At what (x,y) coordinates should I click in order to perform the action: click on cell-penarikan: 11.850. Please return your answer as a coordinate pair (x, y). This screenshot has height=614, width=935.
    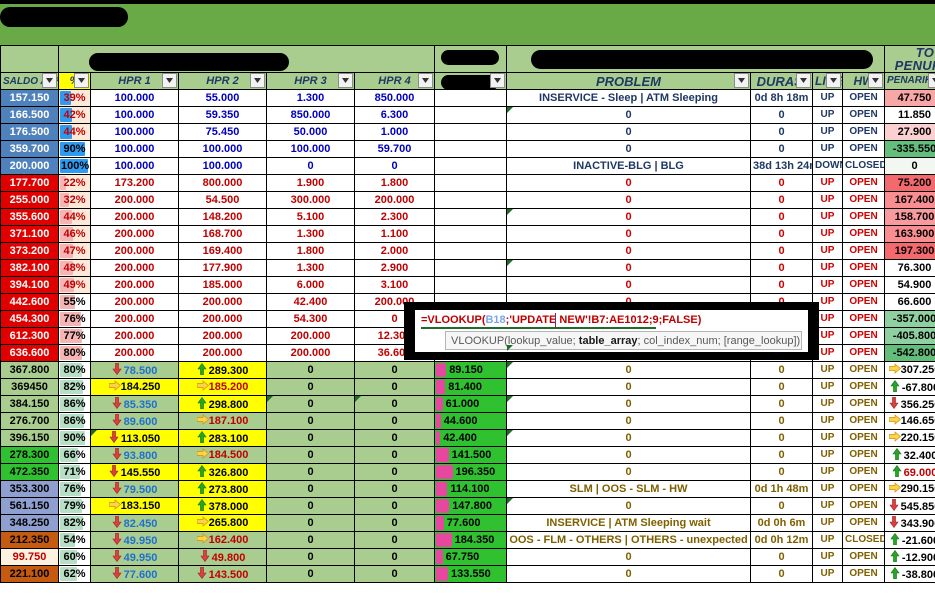
    Looking at the image, I should click on (909, 115).